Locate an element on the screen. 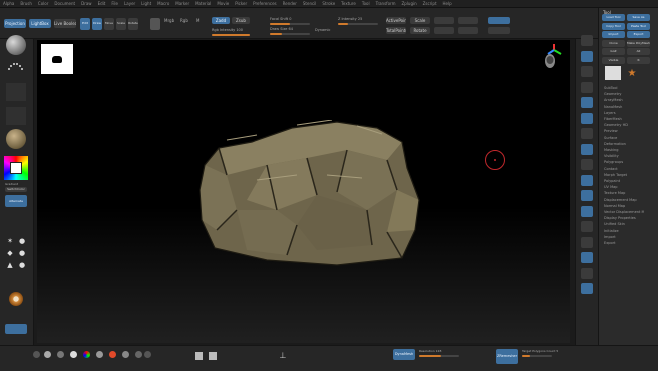  bottom-color-icon is located at coordinates (86, 354).